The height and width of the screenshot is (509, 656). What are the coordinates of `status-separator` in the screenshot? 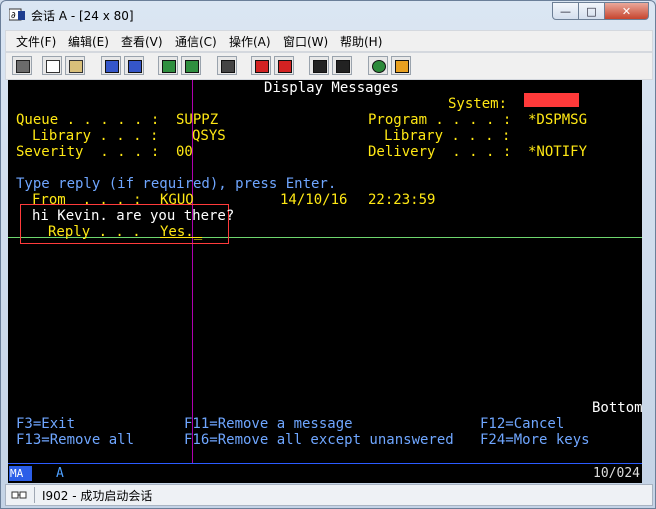 It's located at (34, 495).